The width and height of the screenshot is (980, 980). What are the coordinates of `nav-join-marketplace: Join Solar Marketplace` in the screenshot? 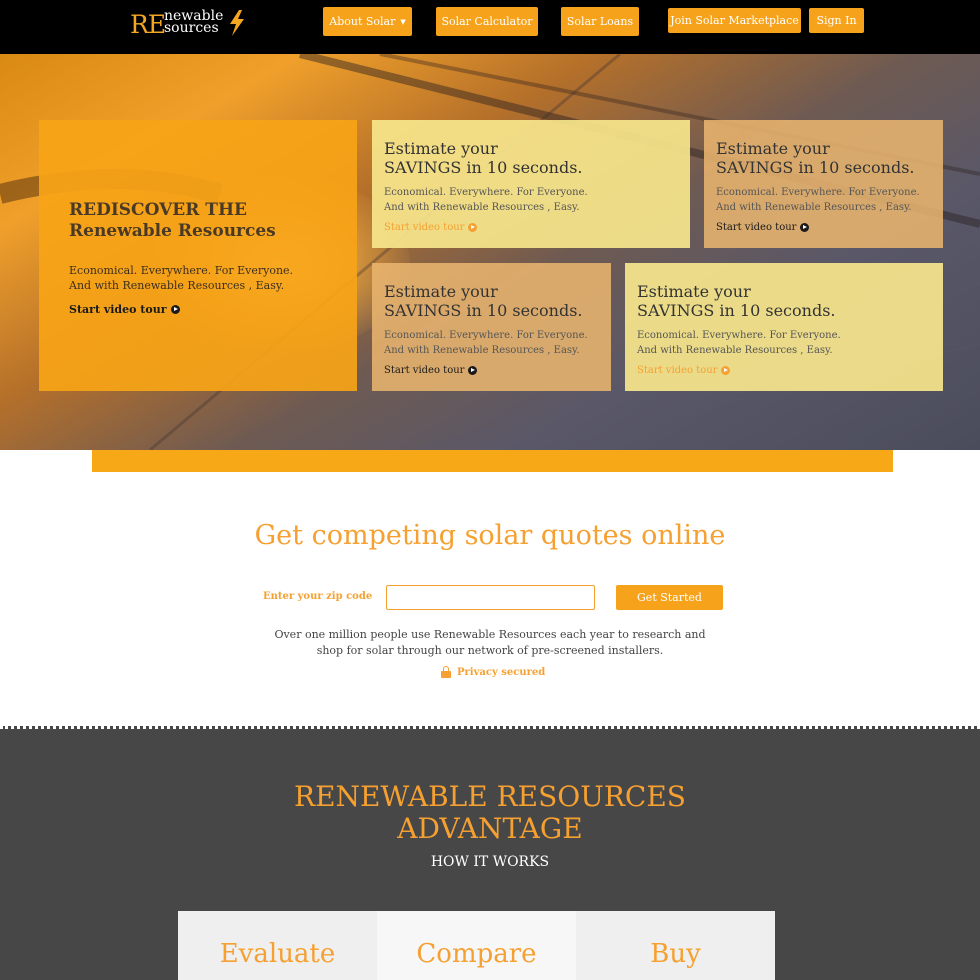 It's located at (734, 20).